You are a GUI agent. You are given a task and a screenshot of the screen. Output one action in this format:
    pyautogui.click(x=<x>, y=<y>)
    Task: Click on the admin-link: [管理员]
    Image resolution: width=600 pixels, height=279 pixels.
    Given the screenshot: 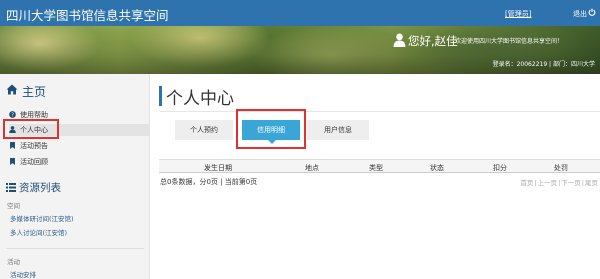 What is the action you would take?
    pyautogui.click(x=518, y=14)
    